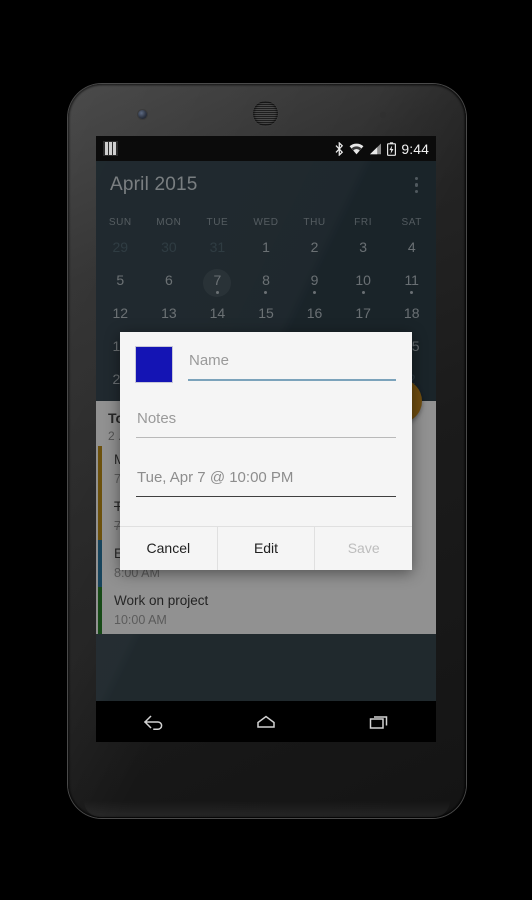 The width and height of the screenshot is (532, 900). What do you see at coordinates (376, 148) in the screenshot?
I see `cellular-signal-icon` at bounding box center [376, 148].